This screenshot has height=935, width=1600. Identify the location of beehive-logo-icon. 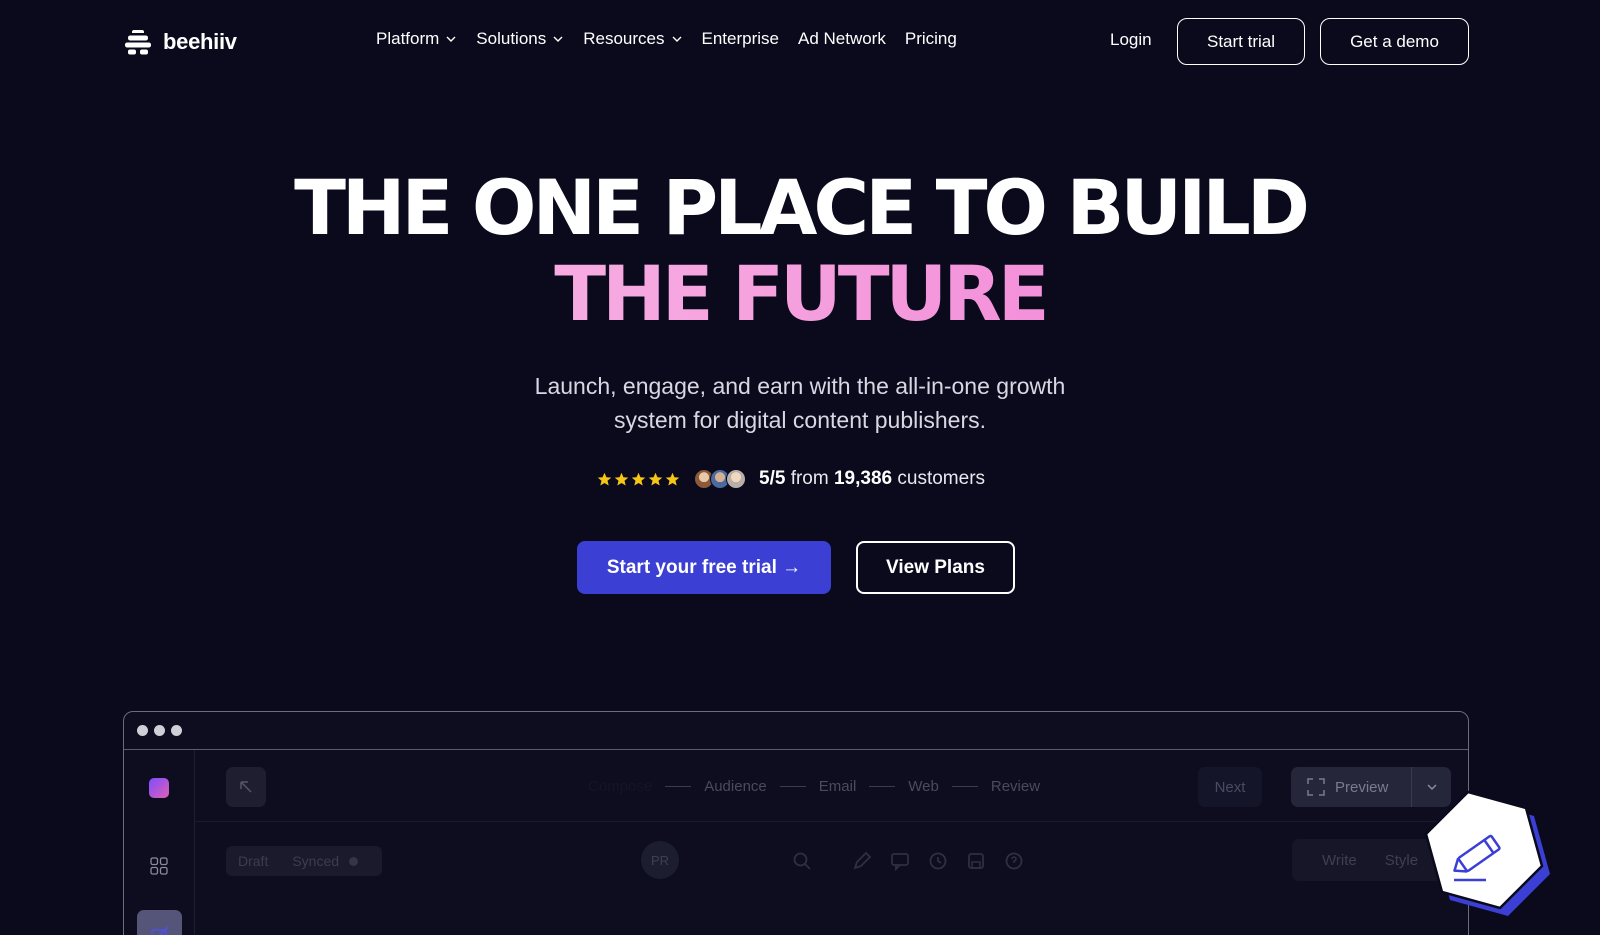
(138, 42).